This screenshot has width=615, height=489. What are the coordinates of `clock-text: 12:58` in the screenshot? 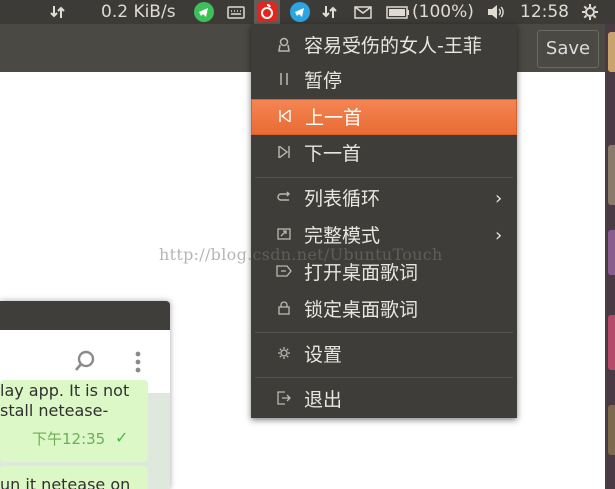 It's located at (544, 12).